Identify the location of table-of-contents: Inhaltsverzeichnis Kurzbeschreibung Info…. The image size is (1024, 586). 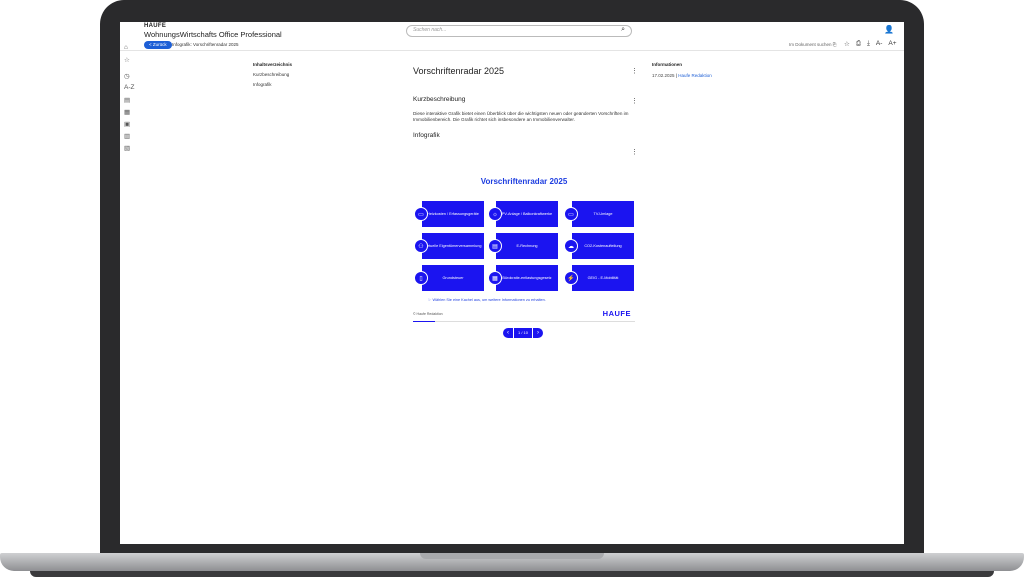
(272, 77).